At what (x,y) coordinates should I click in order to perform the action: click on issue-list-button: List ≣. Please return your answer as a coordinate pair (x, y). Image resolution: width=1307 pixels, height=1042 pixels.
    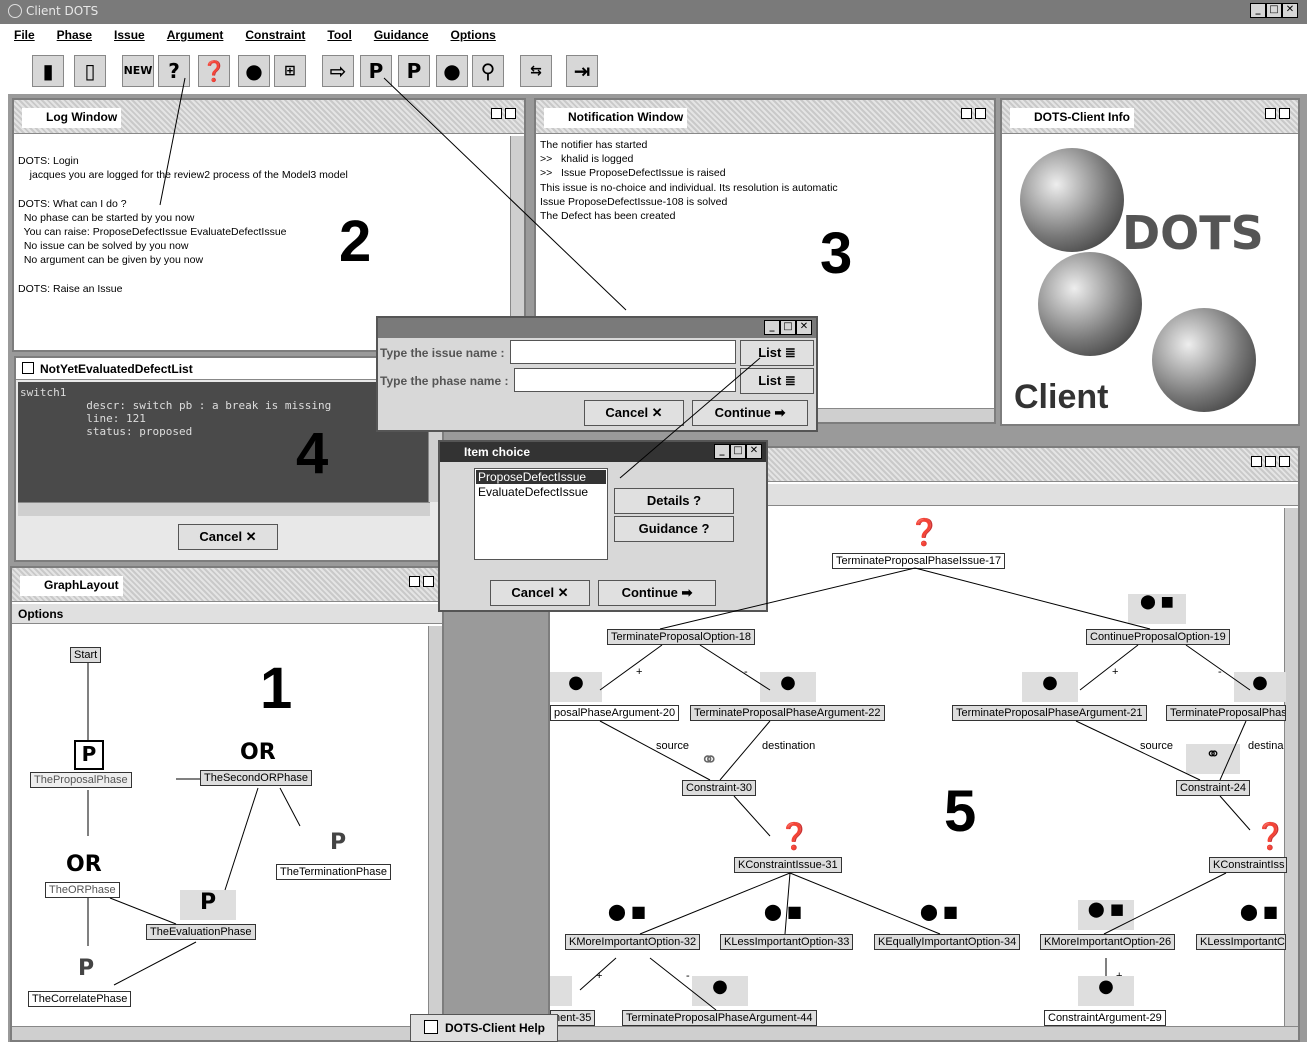
    Looking at the image, I should click on (777, 353).